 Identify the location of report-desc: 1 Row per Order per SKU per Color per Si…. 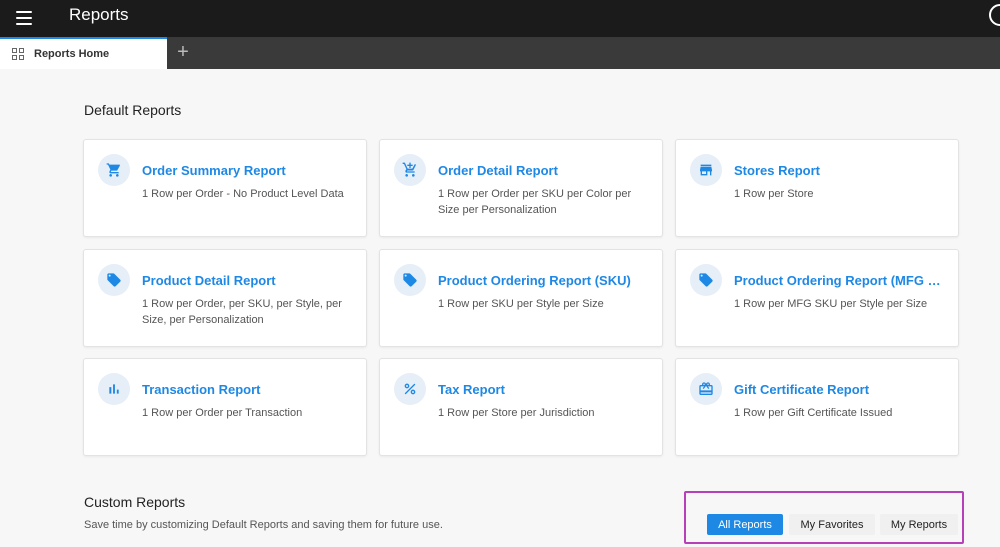
(535, 202).